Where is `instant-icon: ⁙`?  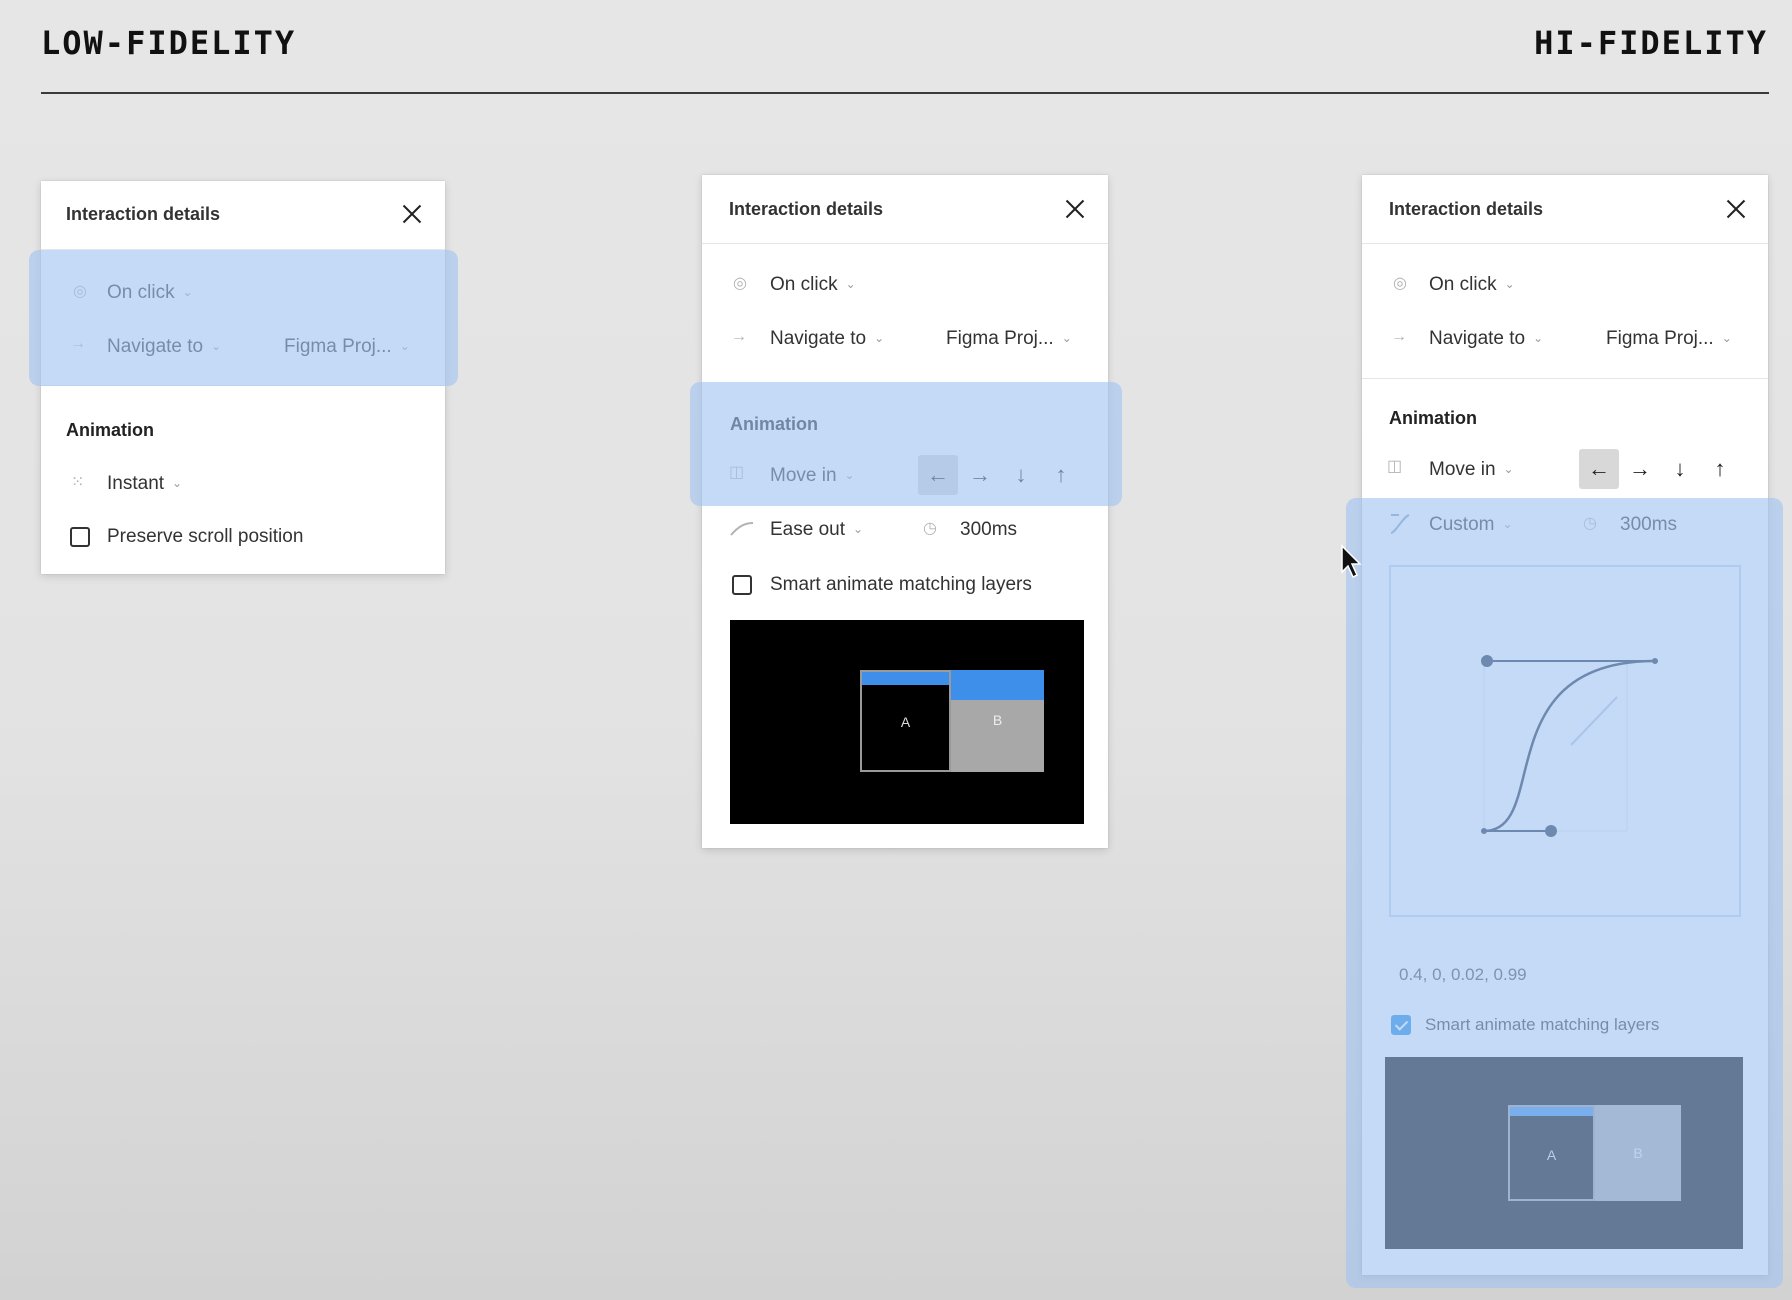
instant-icon: ⁙ is located at coordinates (78, 482).